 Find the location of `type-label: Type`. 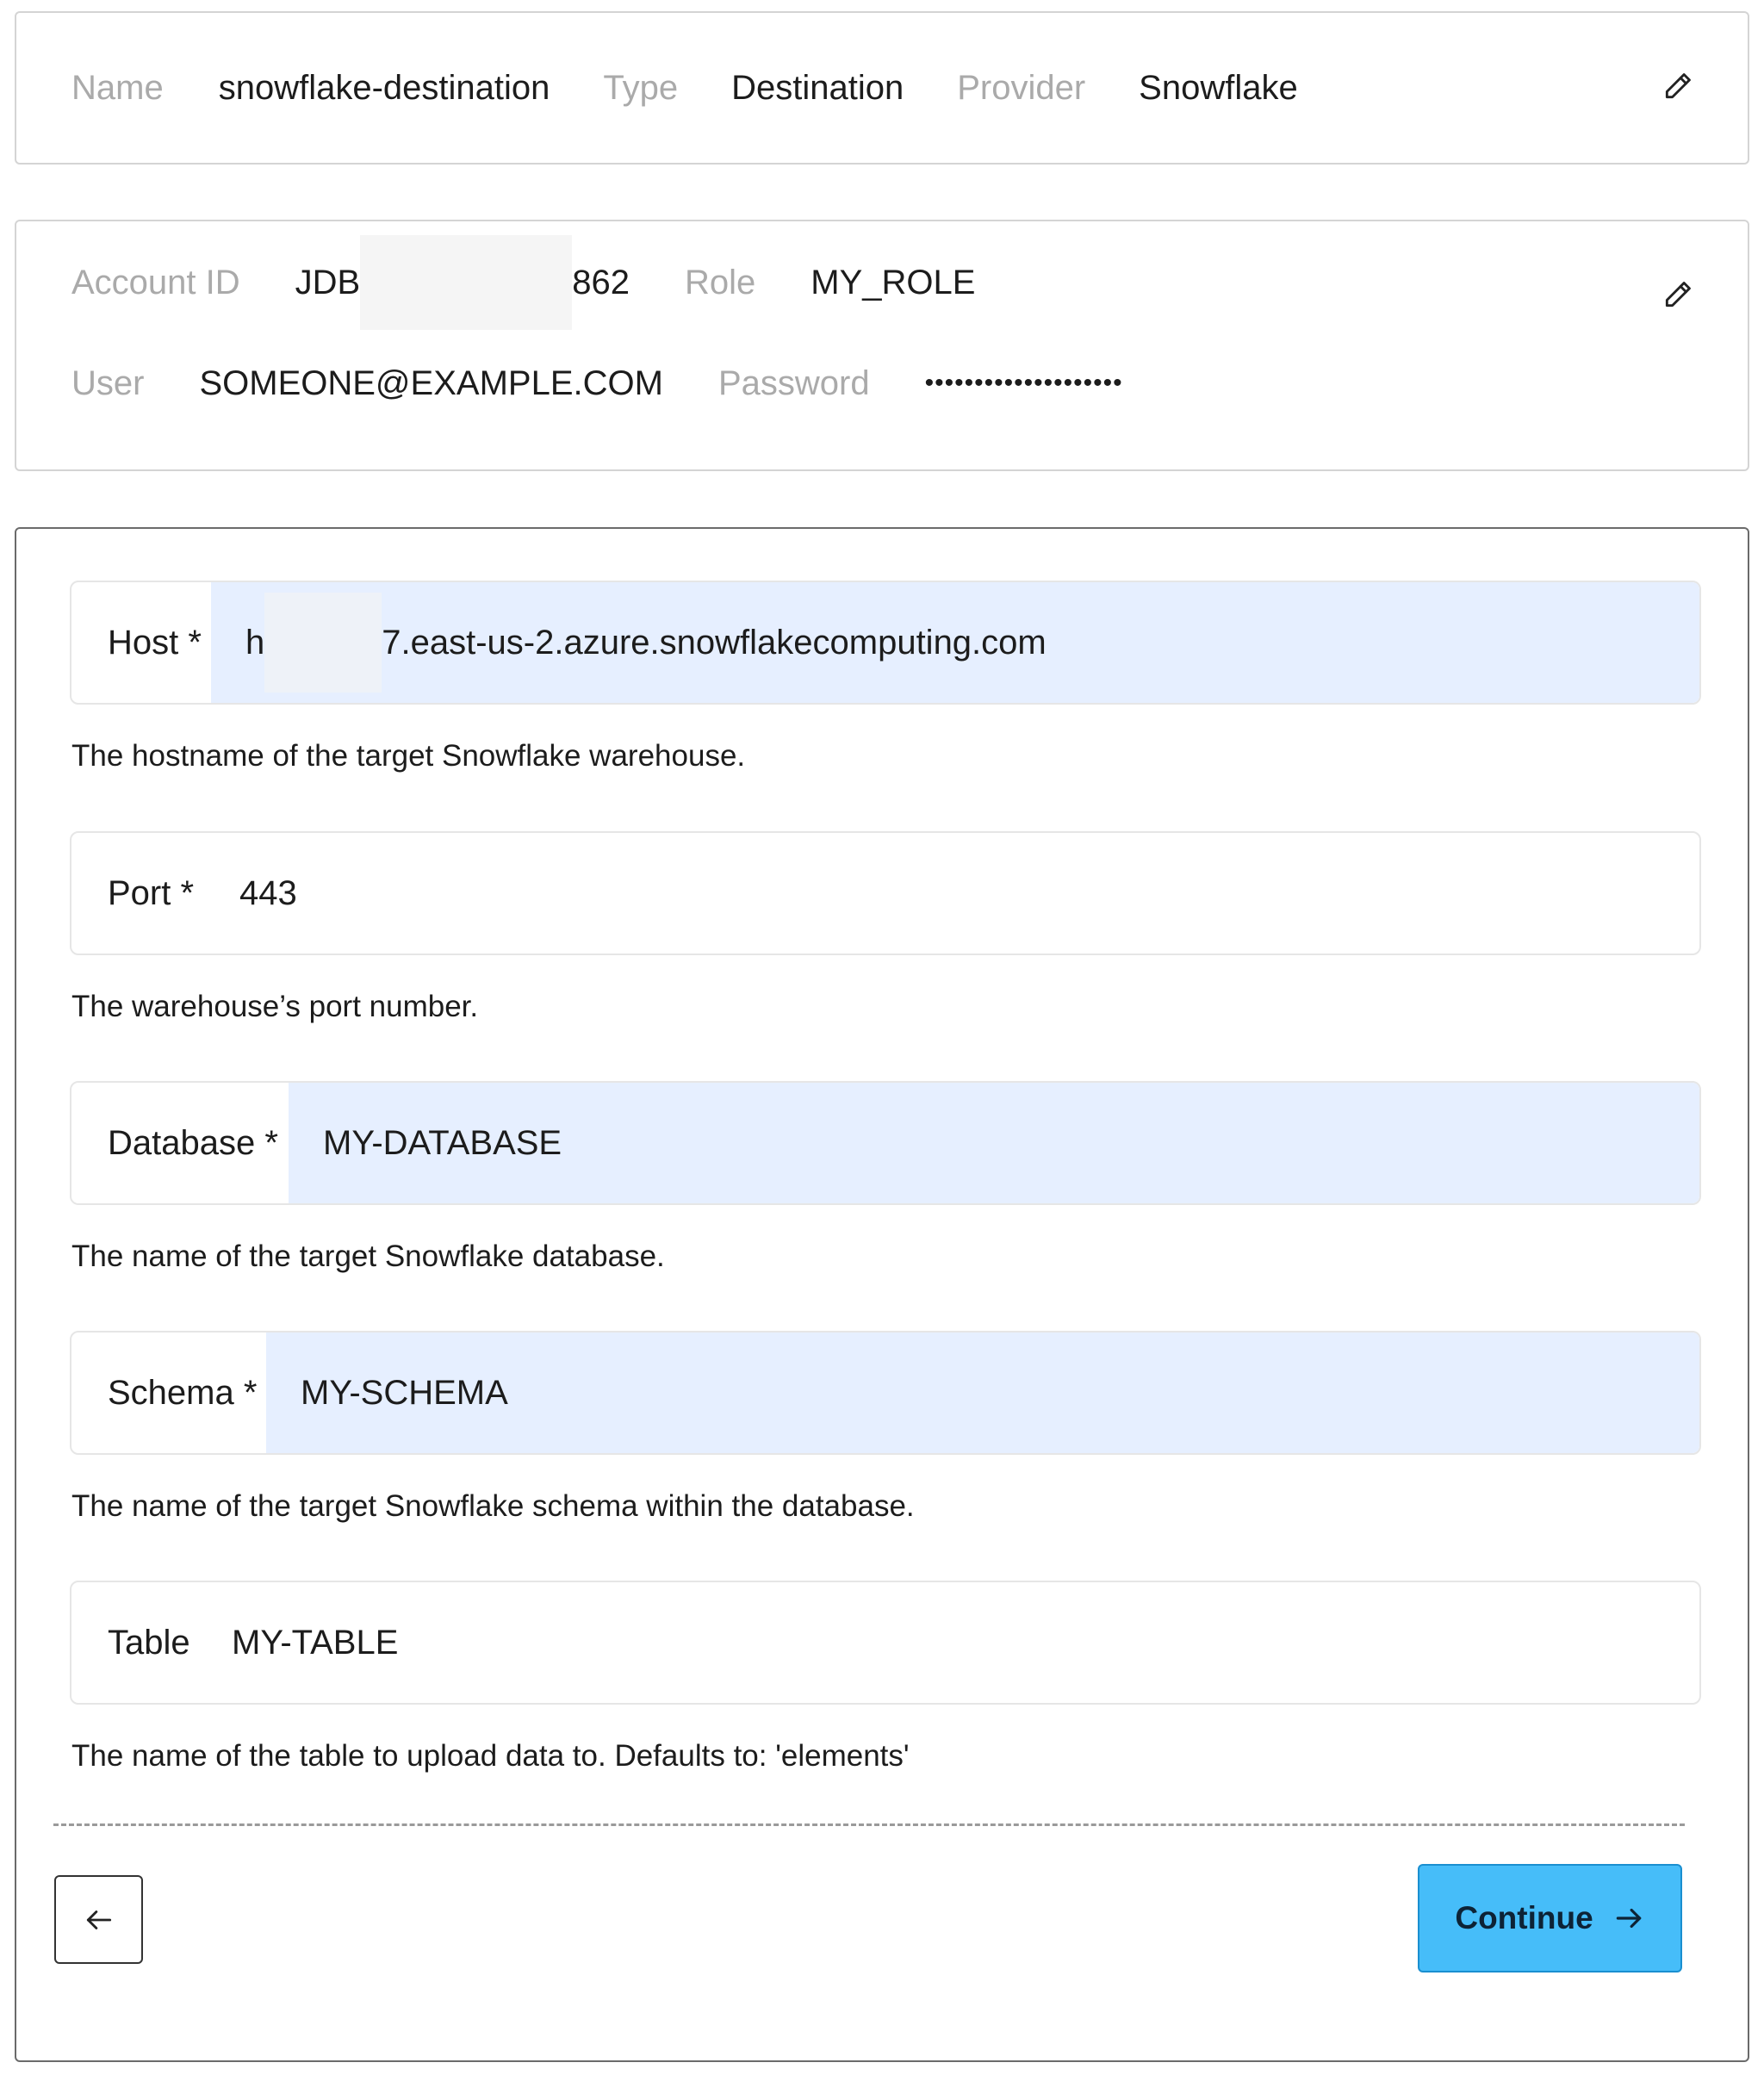

type-label: Type is located at coordinates (641, 88).